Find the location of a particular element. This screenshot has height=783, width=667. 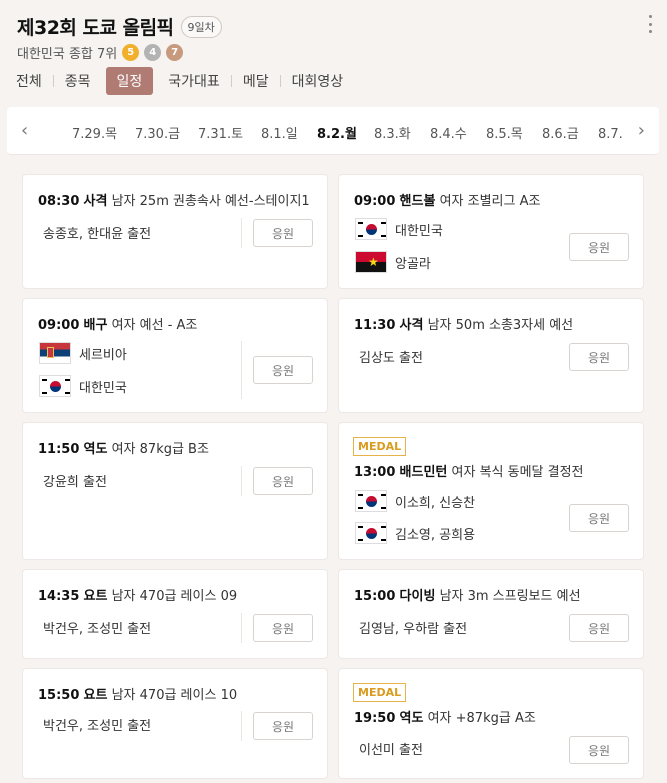

event-players: 이선미 출전 is located at coordinates (391, 750).